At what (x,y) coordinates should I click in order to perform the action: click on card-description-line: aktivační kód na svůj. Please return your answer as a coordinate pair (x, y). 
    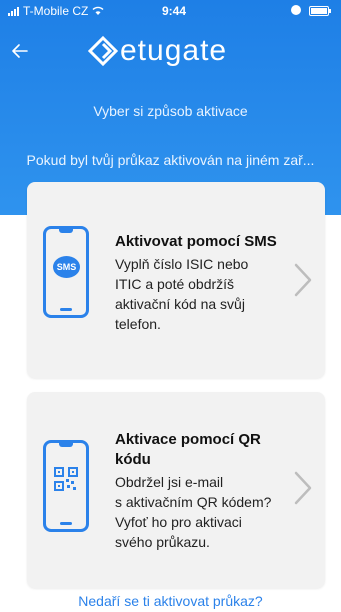
    Looking at the image, I should click on (180, 304).